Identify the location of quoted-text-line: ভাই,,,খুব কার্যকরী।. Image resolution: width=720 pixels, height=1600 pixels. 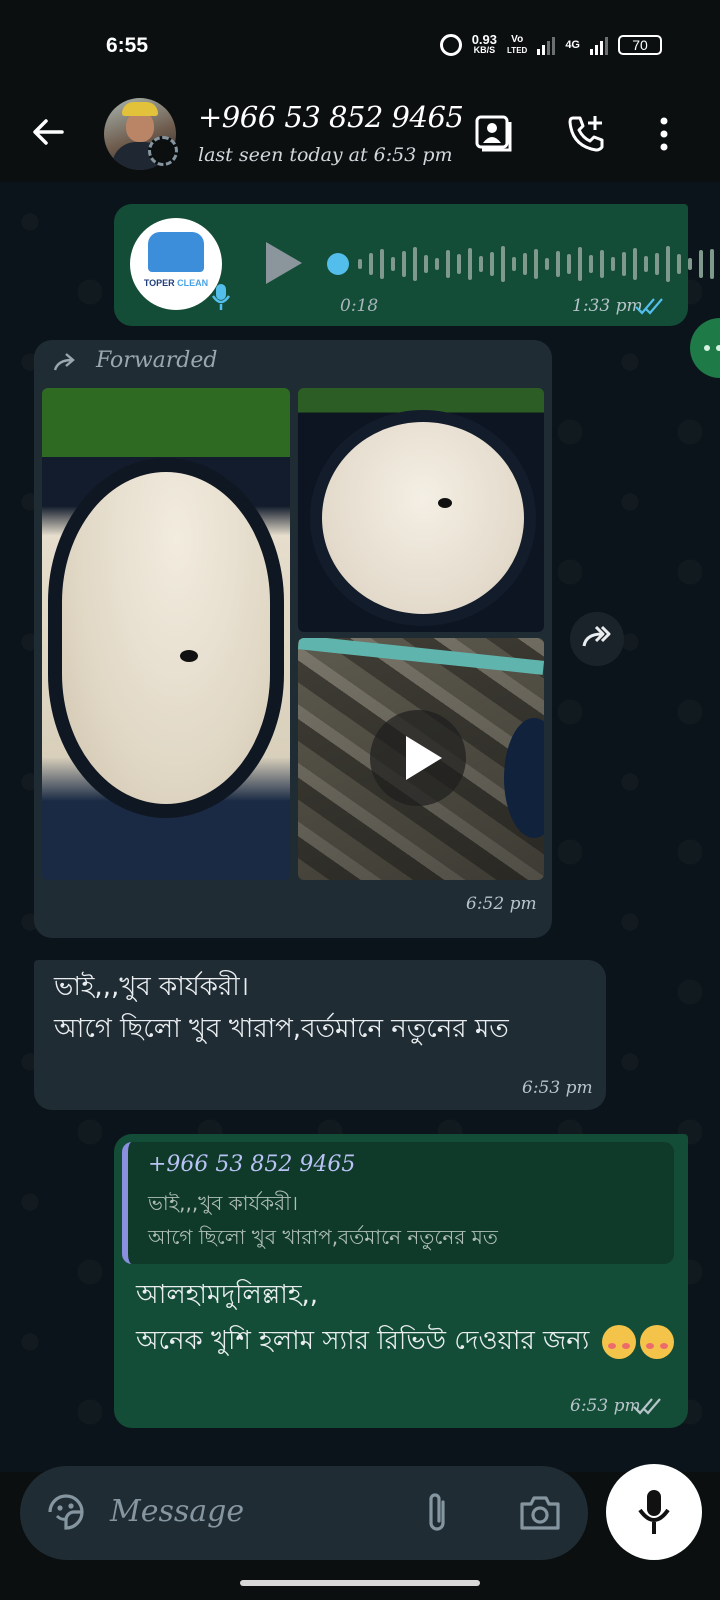
(223, 1203).